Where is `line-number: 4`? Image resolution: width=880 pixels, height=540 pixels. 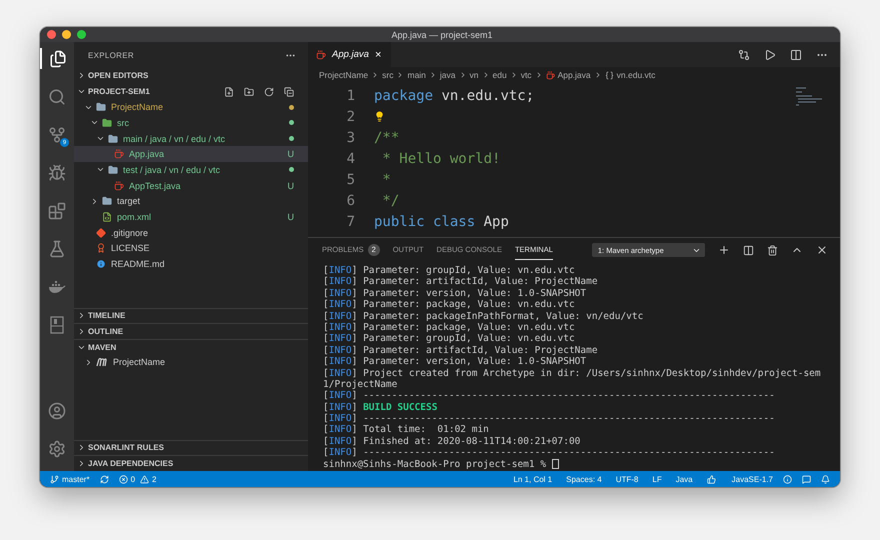
line-number: 4 is located at coordinates (350, 158).